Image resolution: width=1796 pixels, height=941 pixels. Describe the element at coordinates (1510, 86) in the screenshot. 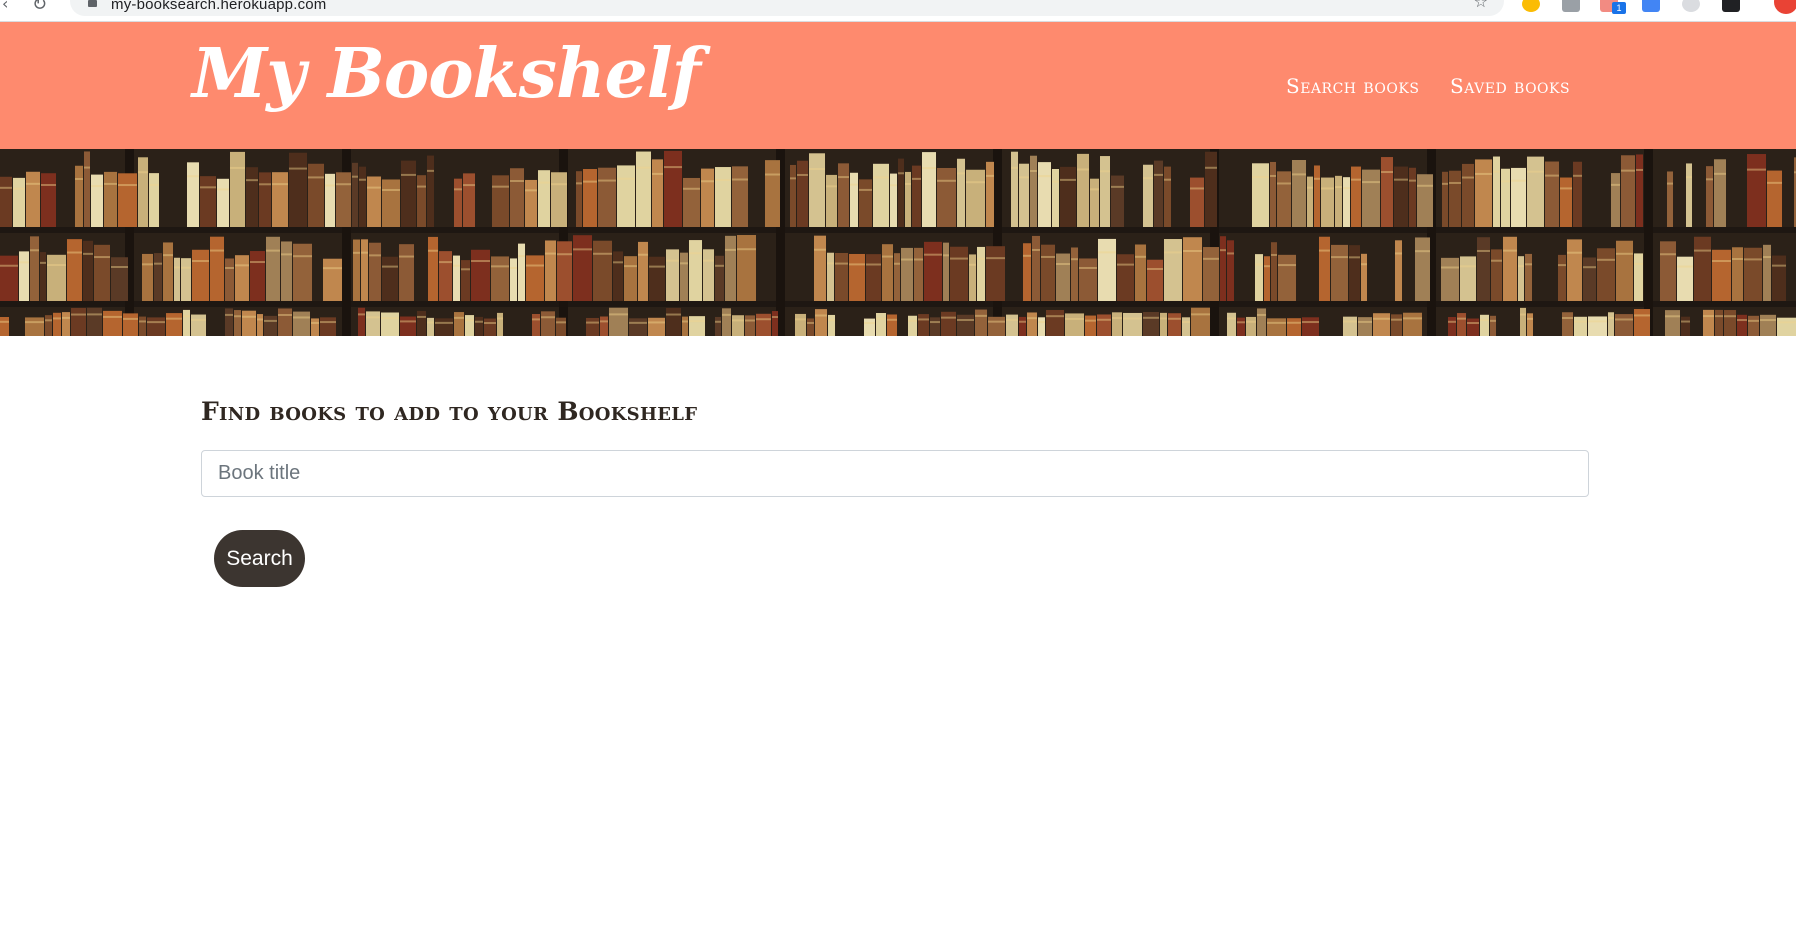

I see `nav-link-saved-books: Saved books` at that location.